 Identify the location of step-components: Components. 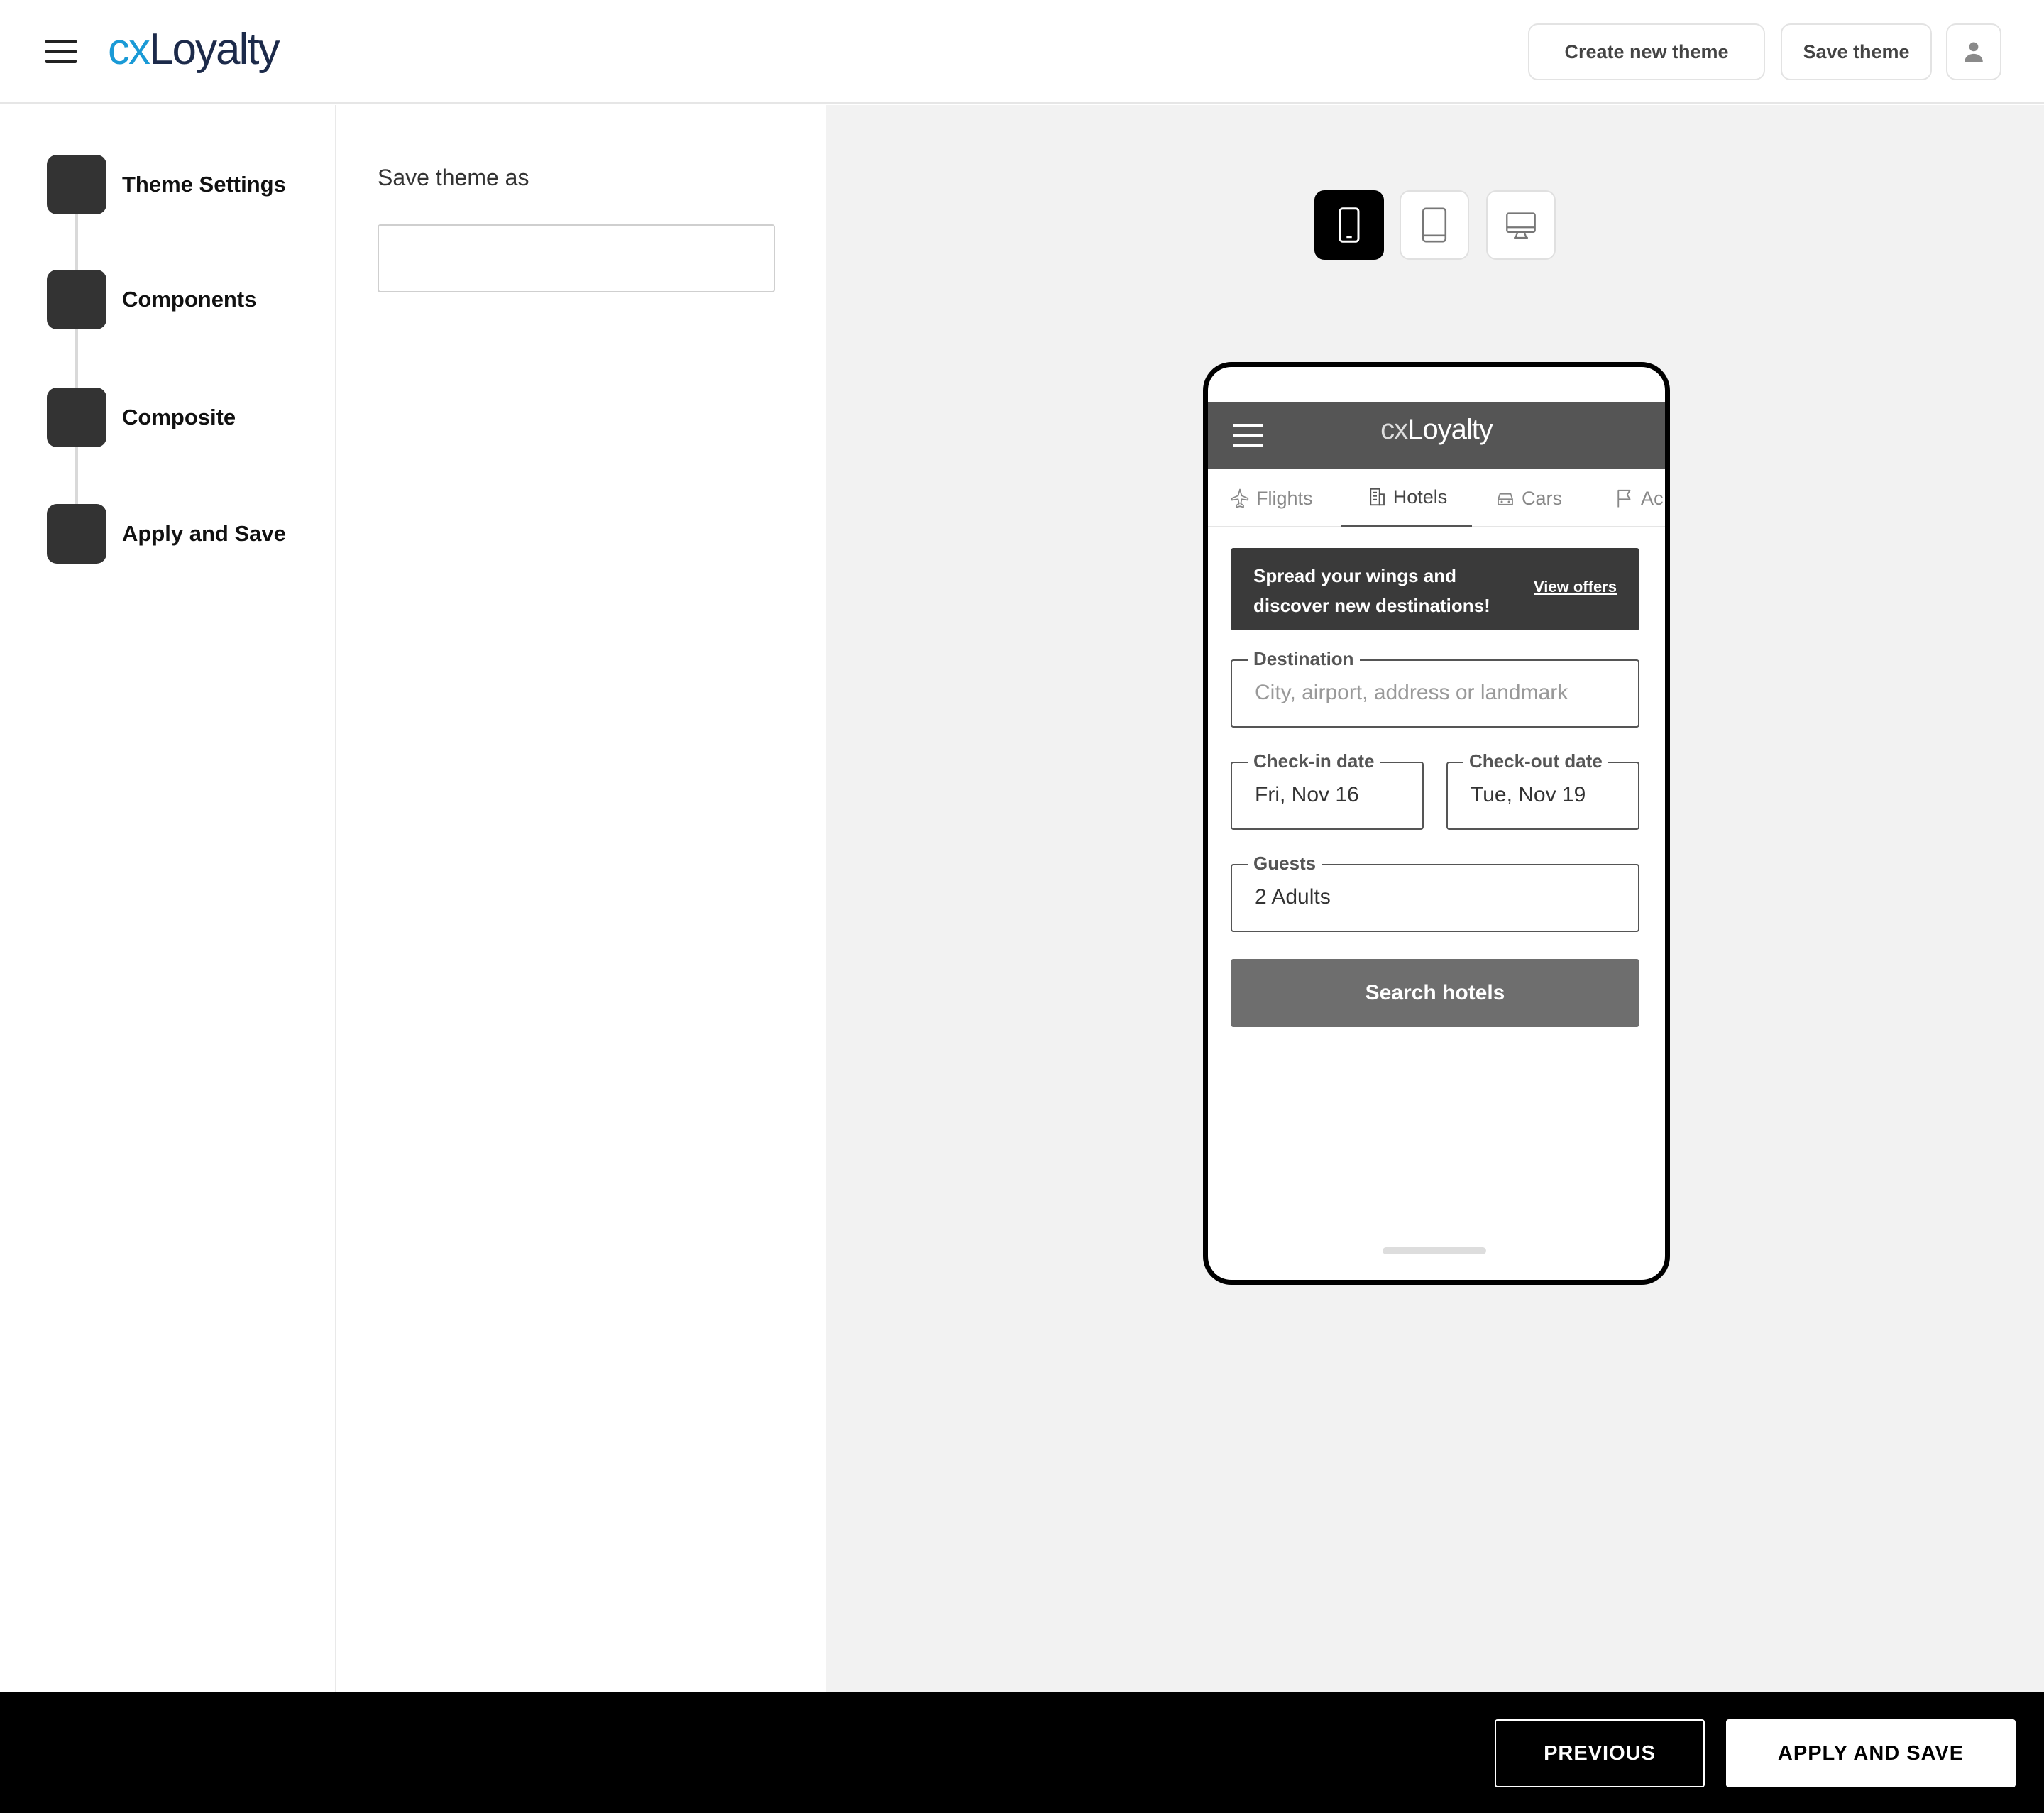
(151, 299).